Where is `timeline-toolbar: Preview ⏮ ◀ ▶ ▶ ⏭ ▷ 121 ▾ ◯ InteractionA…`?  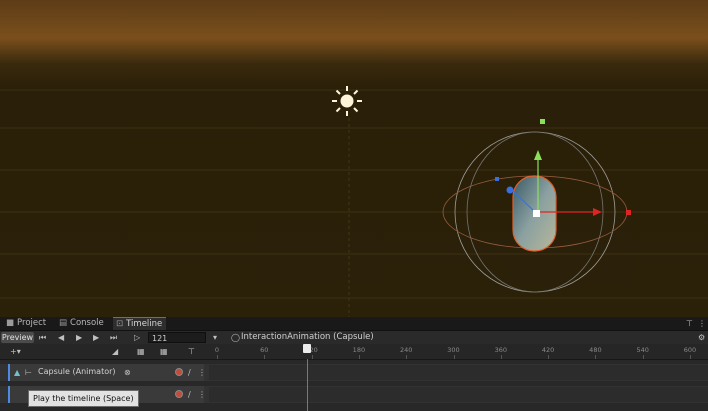 timeline-toolbar: Preview ⏮ ◀ ▶ ▶ ⏭ ▷ 121 ▾ ◯ InteractionA… is located at coordinates (354, 338).